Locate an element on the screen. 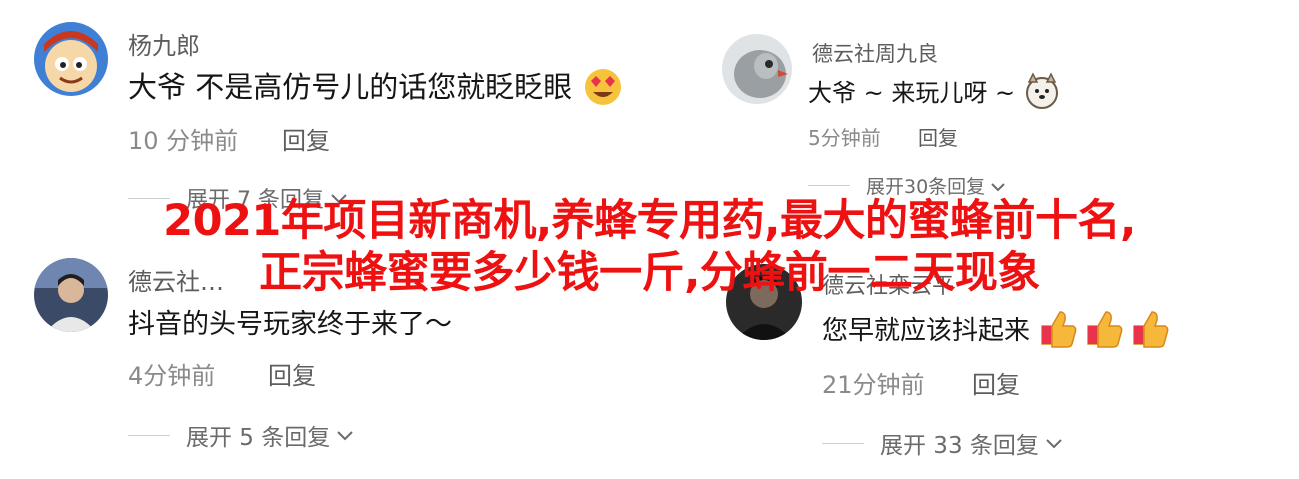 The image size is (1299, 479). comment-time: 21分钟前 is located at coordinates (873, 385).